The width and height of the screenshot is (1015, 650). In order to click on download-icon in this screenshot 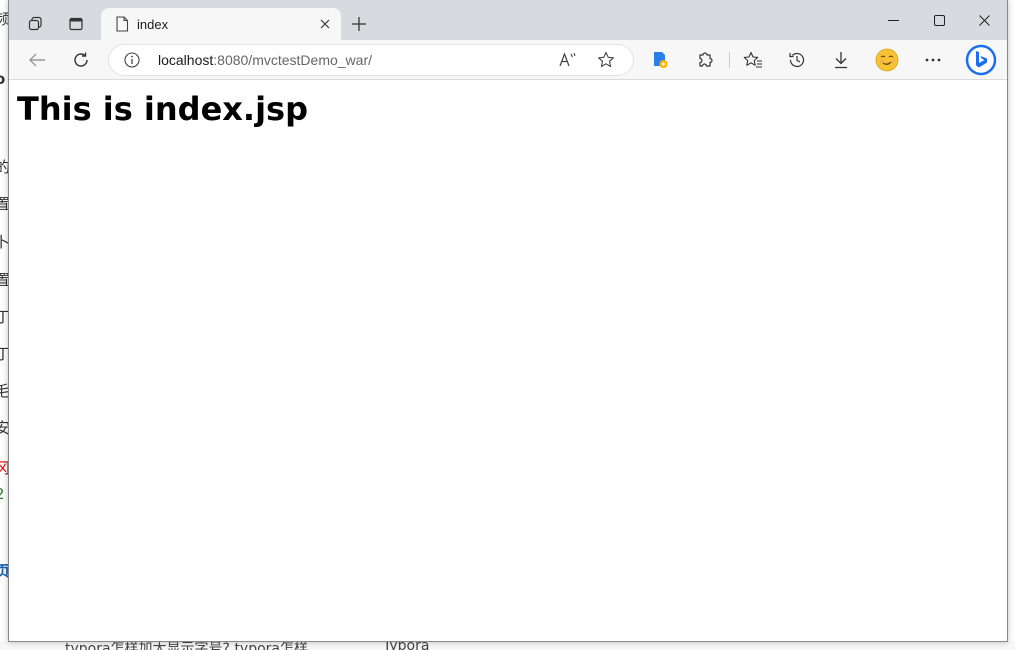, I will do `click(841, 60)`.